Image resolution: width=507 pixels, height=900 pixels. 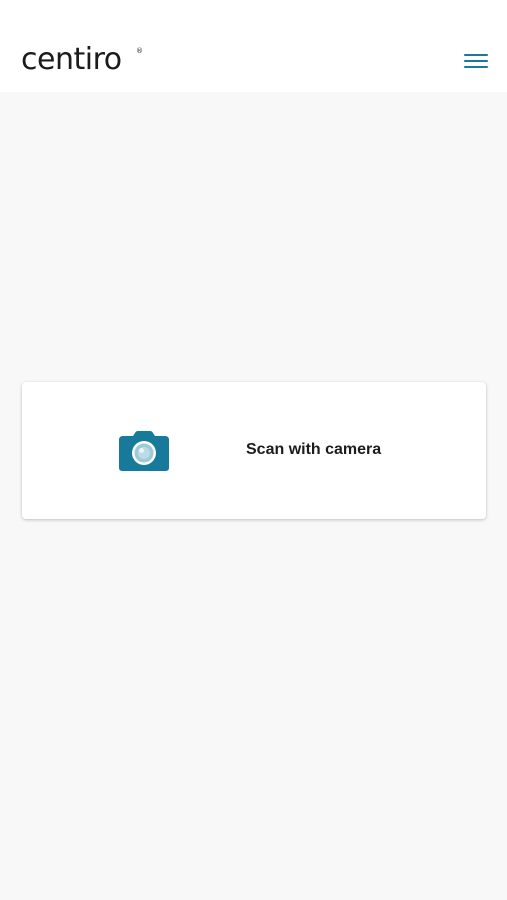 What do you see at coordinates (139, 51) in the screenshot?
I see `registered-mark: ®` at bounding box center [139, 51].